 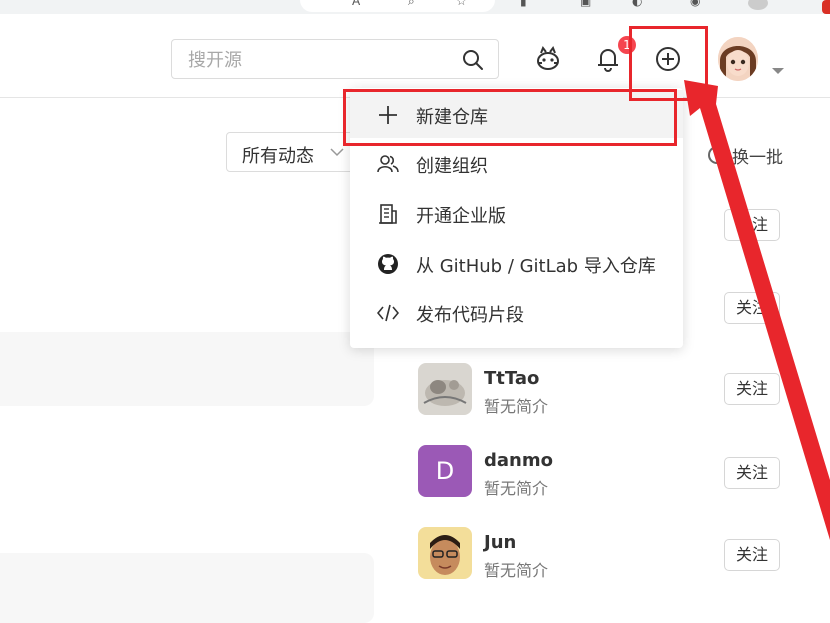 What do you see at coordinates (585, 4) in the screenshot?
I see `extension-icon: ▣` at bounding box center [585, 4].